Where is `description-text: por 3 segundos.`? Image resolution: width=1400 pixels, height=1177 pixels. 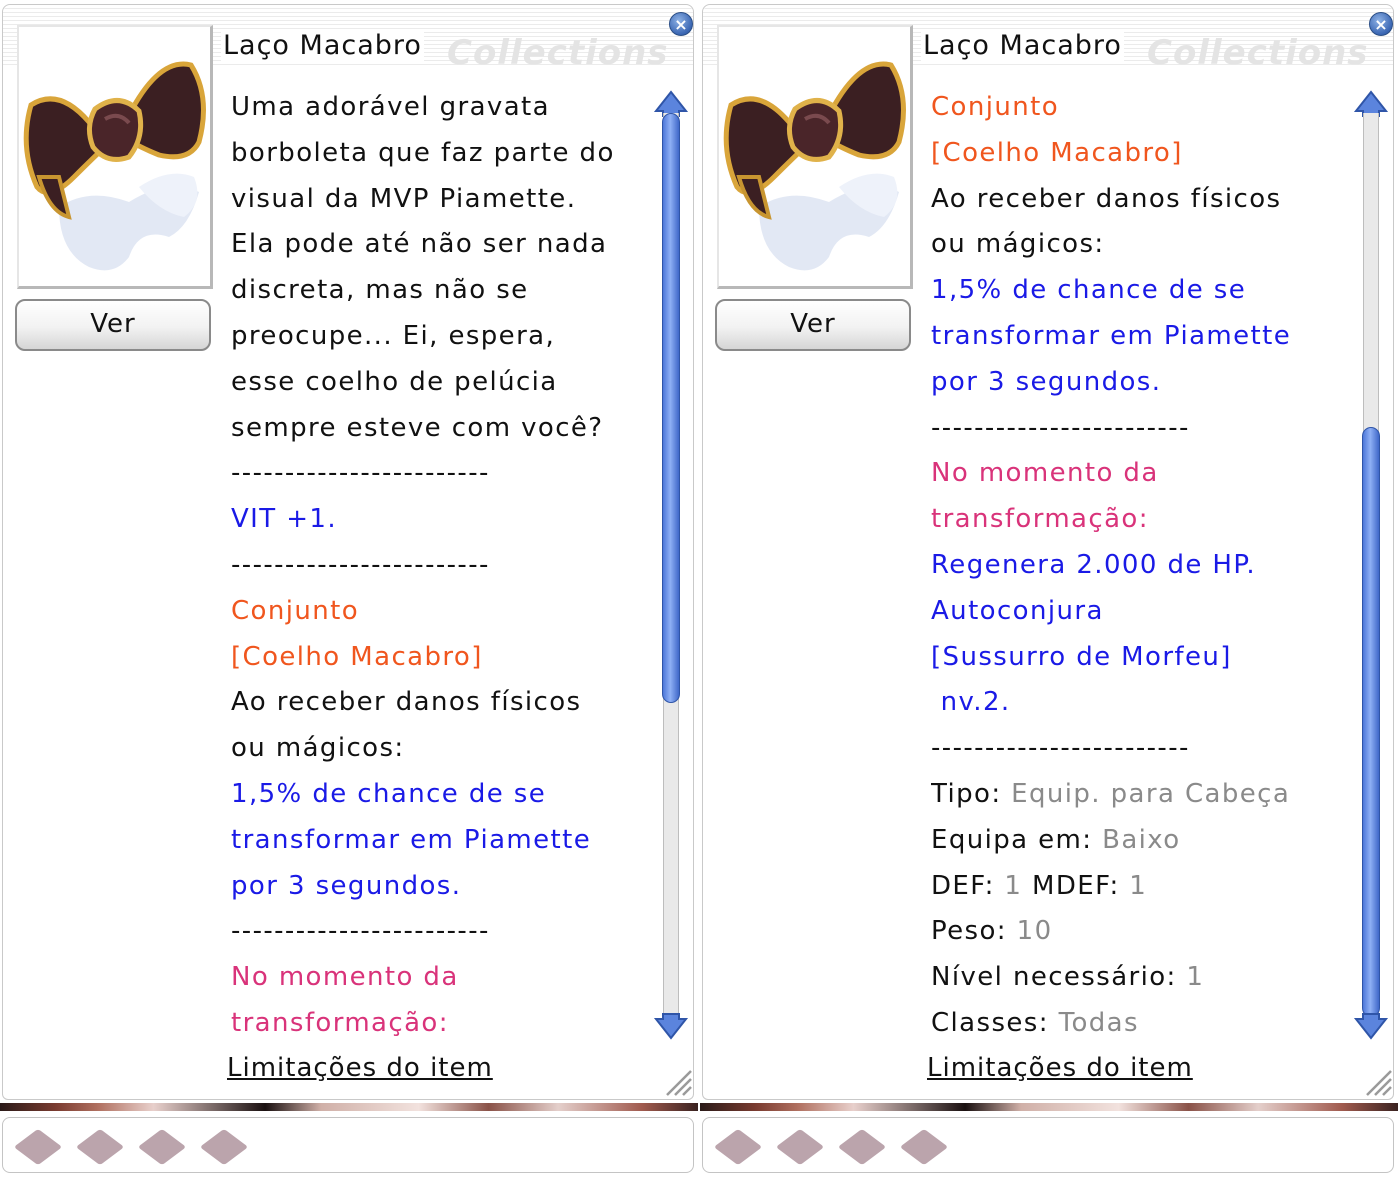
description-text: por 3 segundos. is located at coordinates (1046, 381).